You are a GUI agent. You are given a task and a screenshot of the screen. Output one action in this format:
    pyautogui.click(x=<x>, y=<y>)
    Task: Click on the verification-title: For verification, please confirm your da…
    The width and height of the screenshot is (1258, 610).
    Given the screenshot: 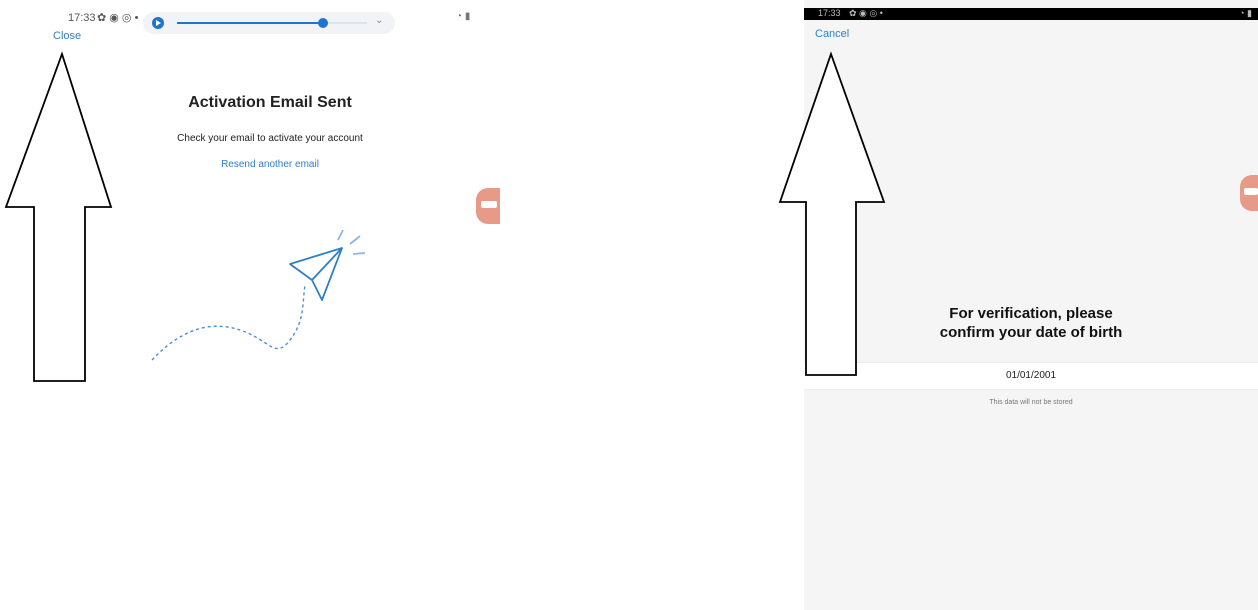 What is the action you would take?
    pyautogui.click(x=1031, y=323)
    